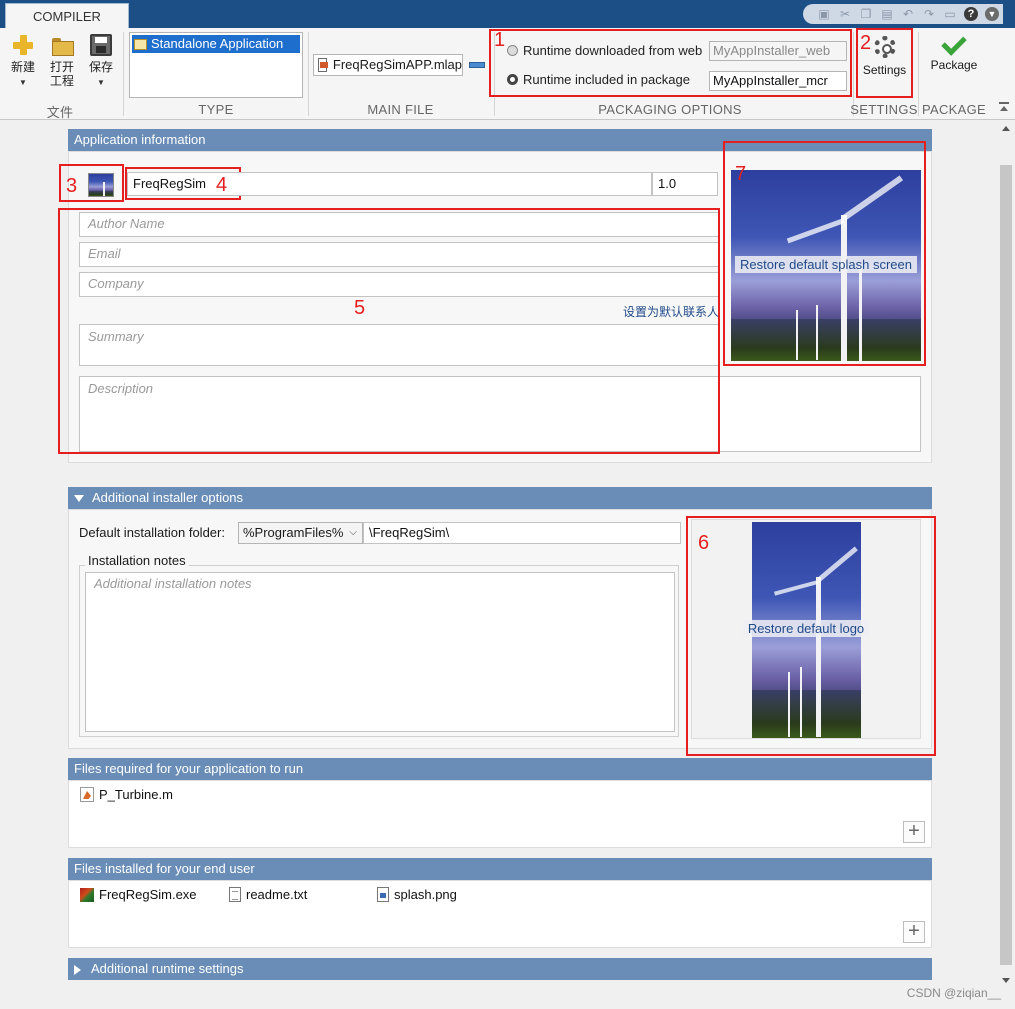 The width and height of the screenshot is (1015, 1009). What do you see at coordinates (425, 894) in the screenshot?
I see `file-name: splash.png` at bounding box center [425, 894].